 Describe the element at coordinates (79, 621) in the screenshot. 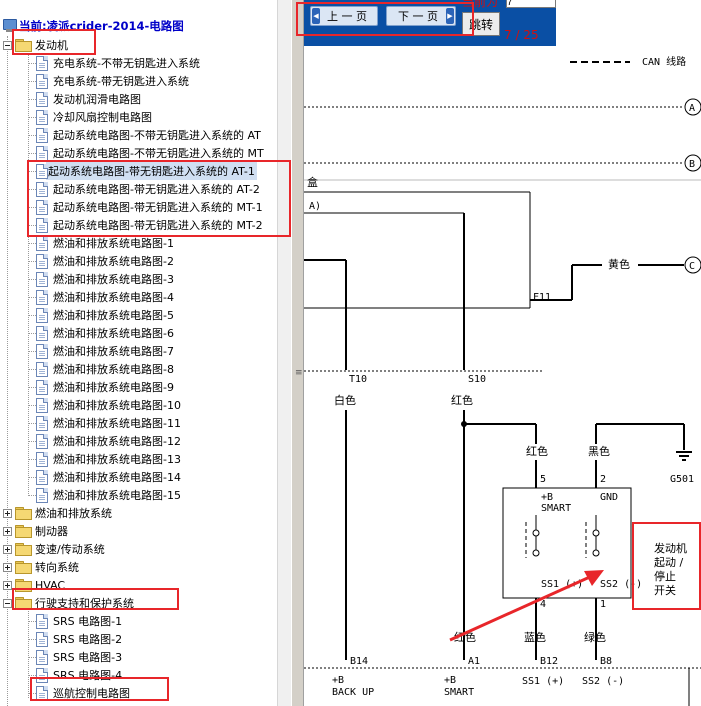

I see `tree-item-safety-0: SRS 电路图-1` at that location.